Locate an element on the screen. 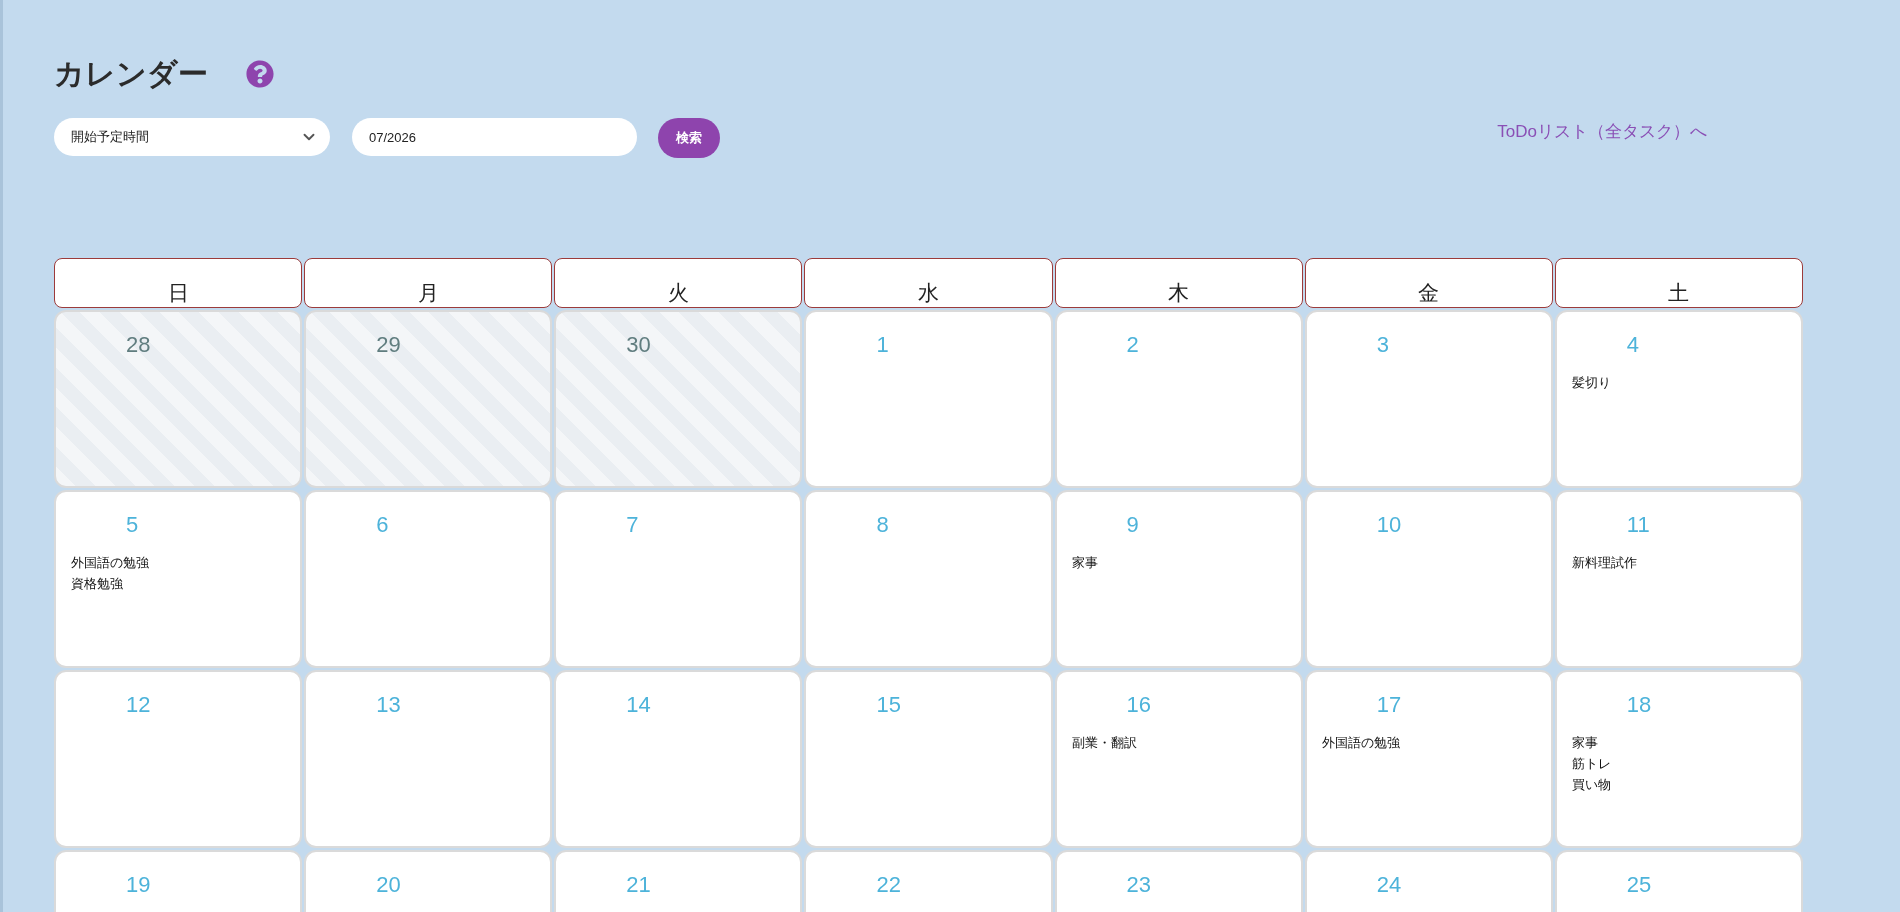 This screenshot has width=1900, height=912. day-number: 4 is located at coordinates (1633, 345).